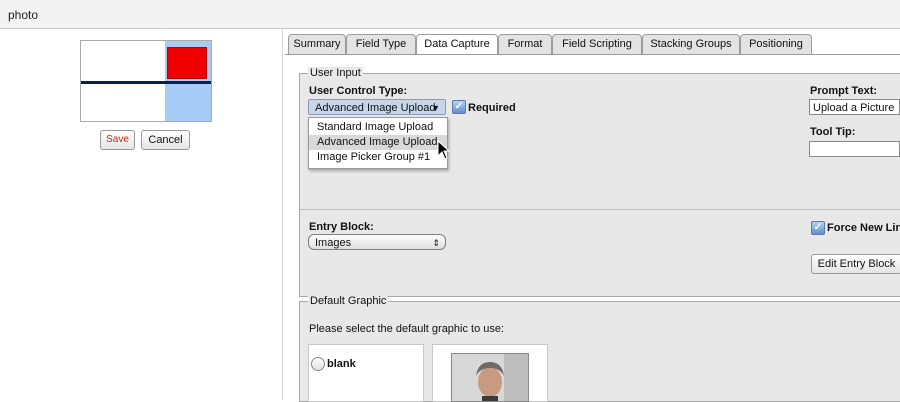 This screenshot has height=402, width=900. What do you see at coordinates (282, 214) in the screenshot?
I see `pane-divider` at bounding box center [282, 214].